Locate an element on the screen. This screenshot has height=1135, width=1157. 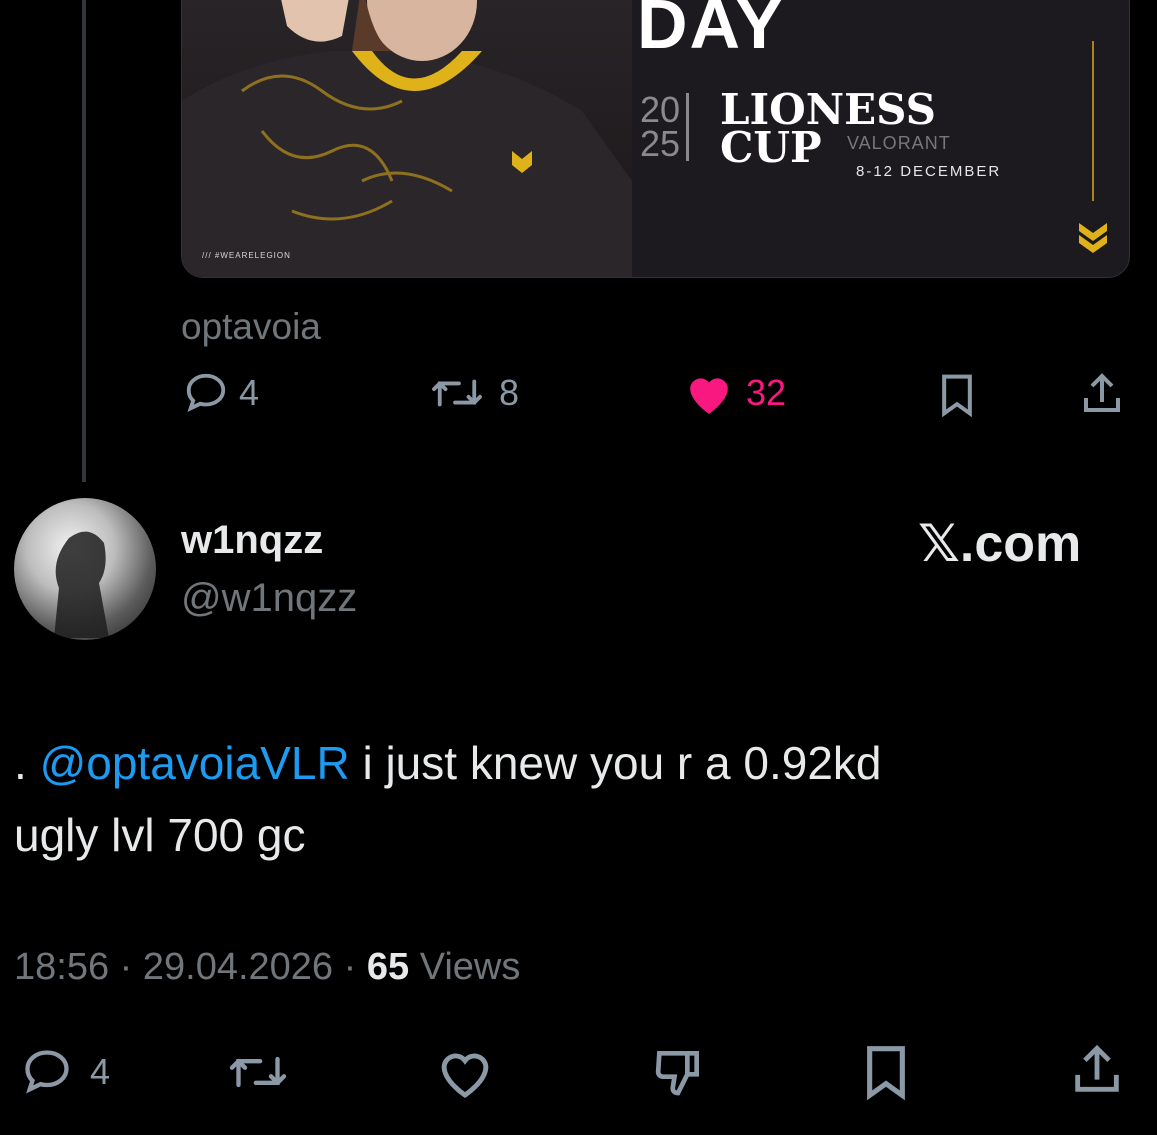
quoted-like-button: 32 is located at coordinates (734, 393).